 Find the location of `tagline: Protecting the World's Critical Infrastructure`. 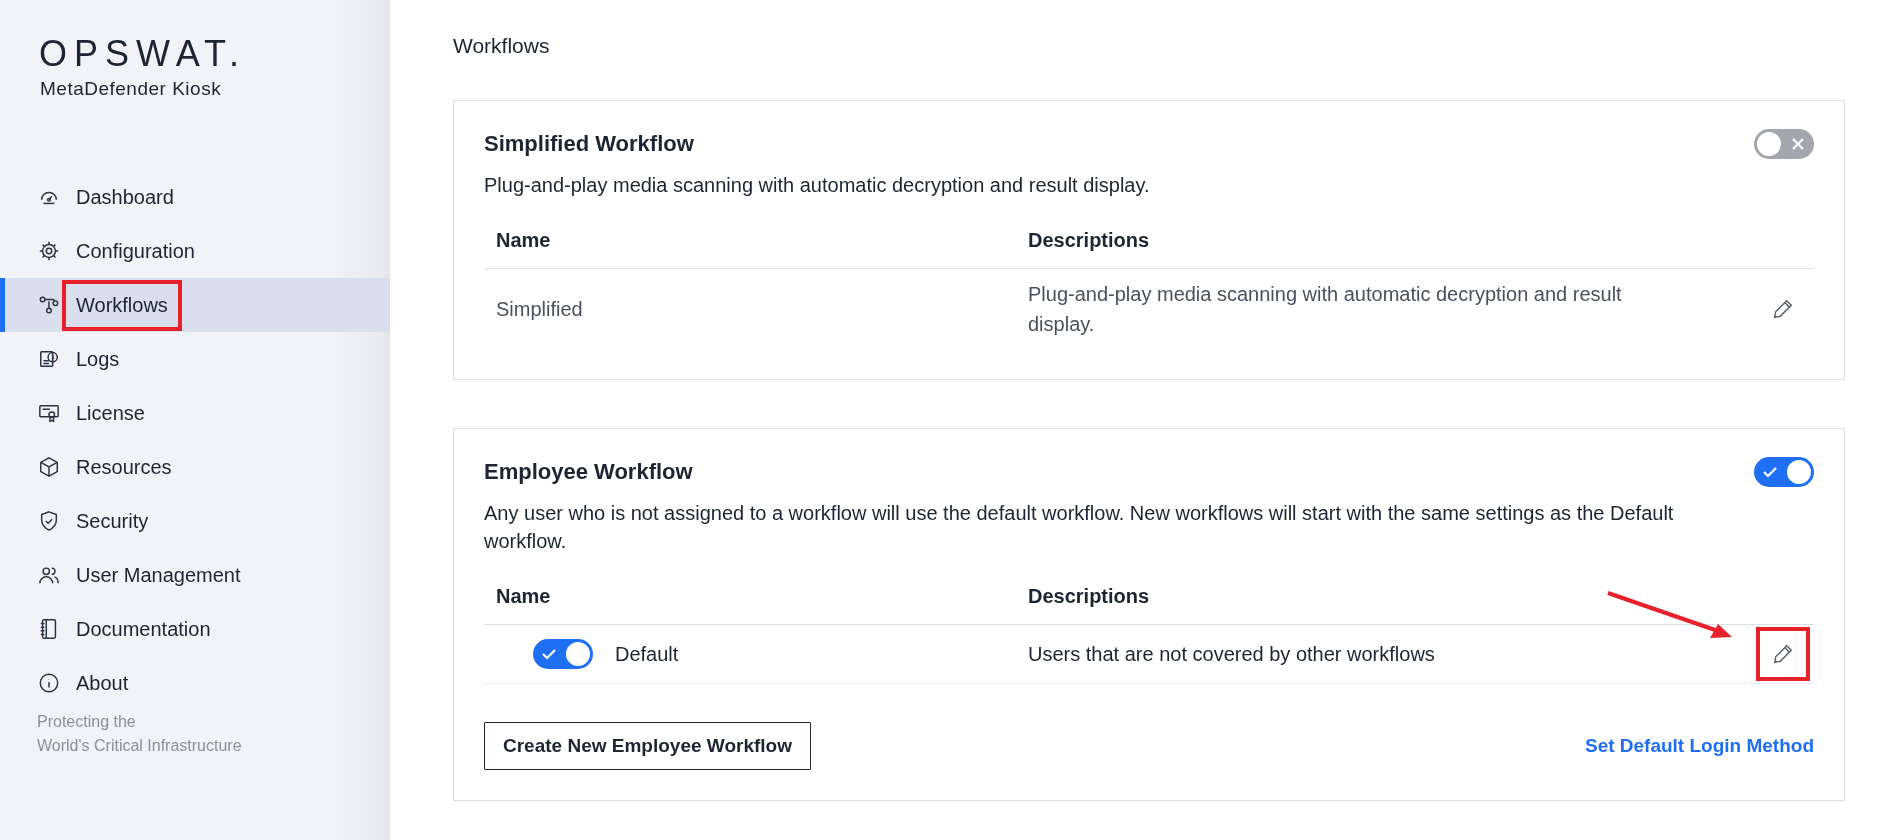

tagline: Protecting the World's Critical Infrastructure is located at coordinates (140, 734).